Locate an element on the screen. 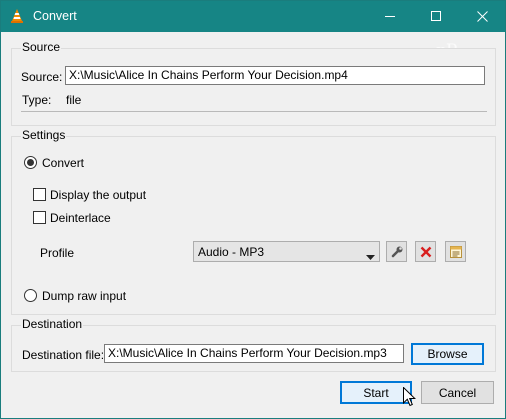  destination-file-label: Destination file: is located at coordinates (63, 355).